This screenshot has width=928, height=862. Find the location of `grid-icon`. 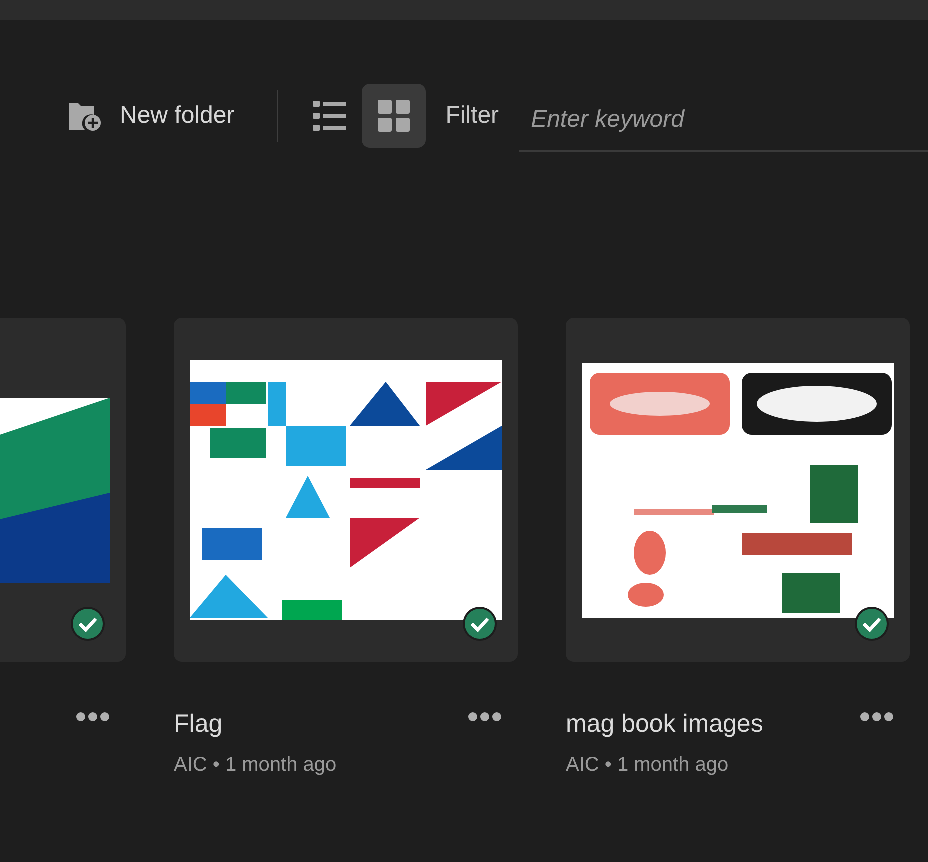

grid-icon is located at coordinates (394, 116).